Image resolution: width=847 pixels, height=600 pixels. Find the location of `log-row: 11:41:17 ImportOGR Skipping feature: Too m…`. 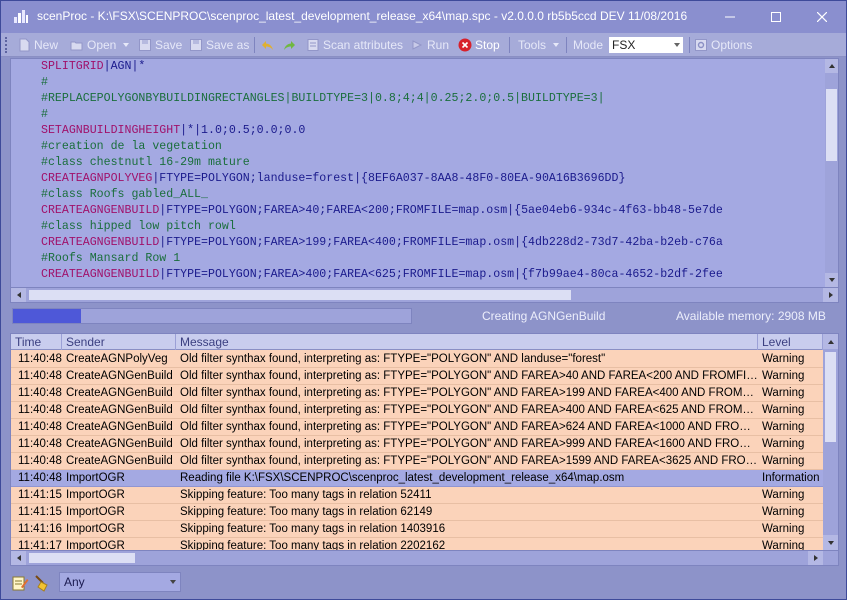

log-row: 11:41:17 ImportOGR Skipping feature: Too m… is located at coordinates (417, 544).